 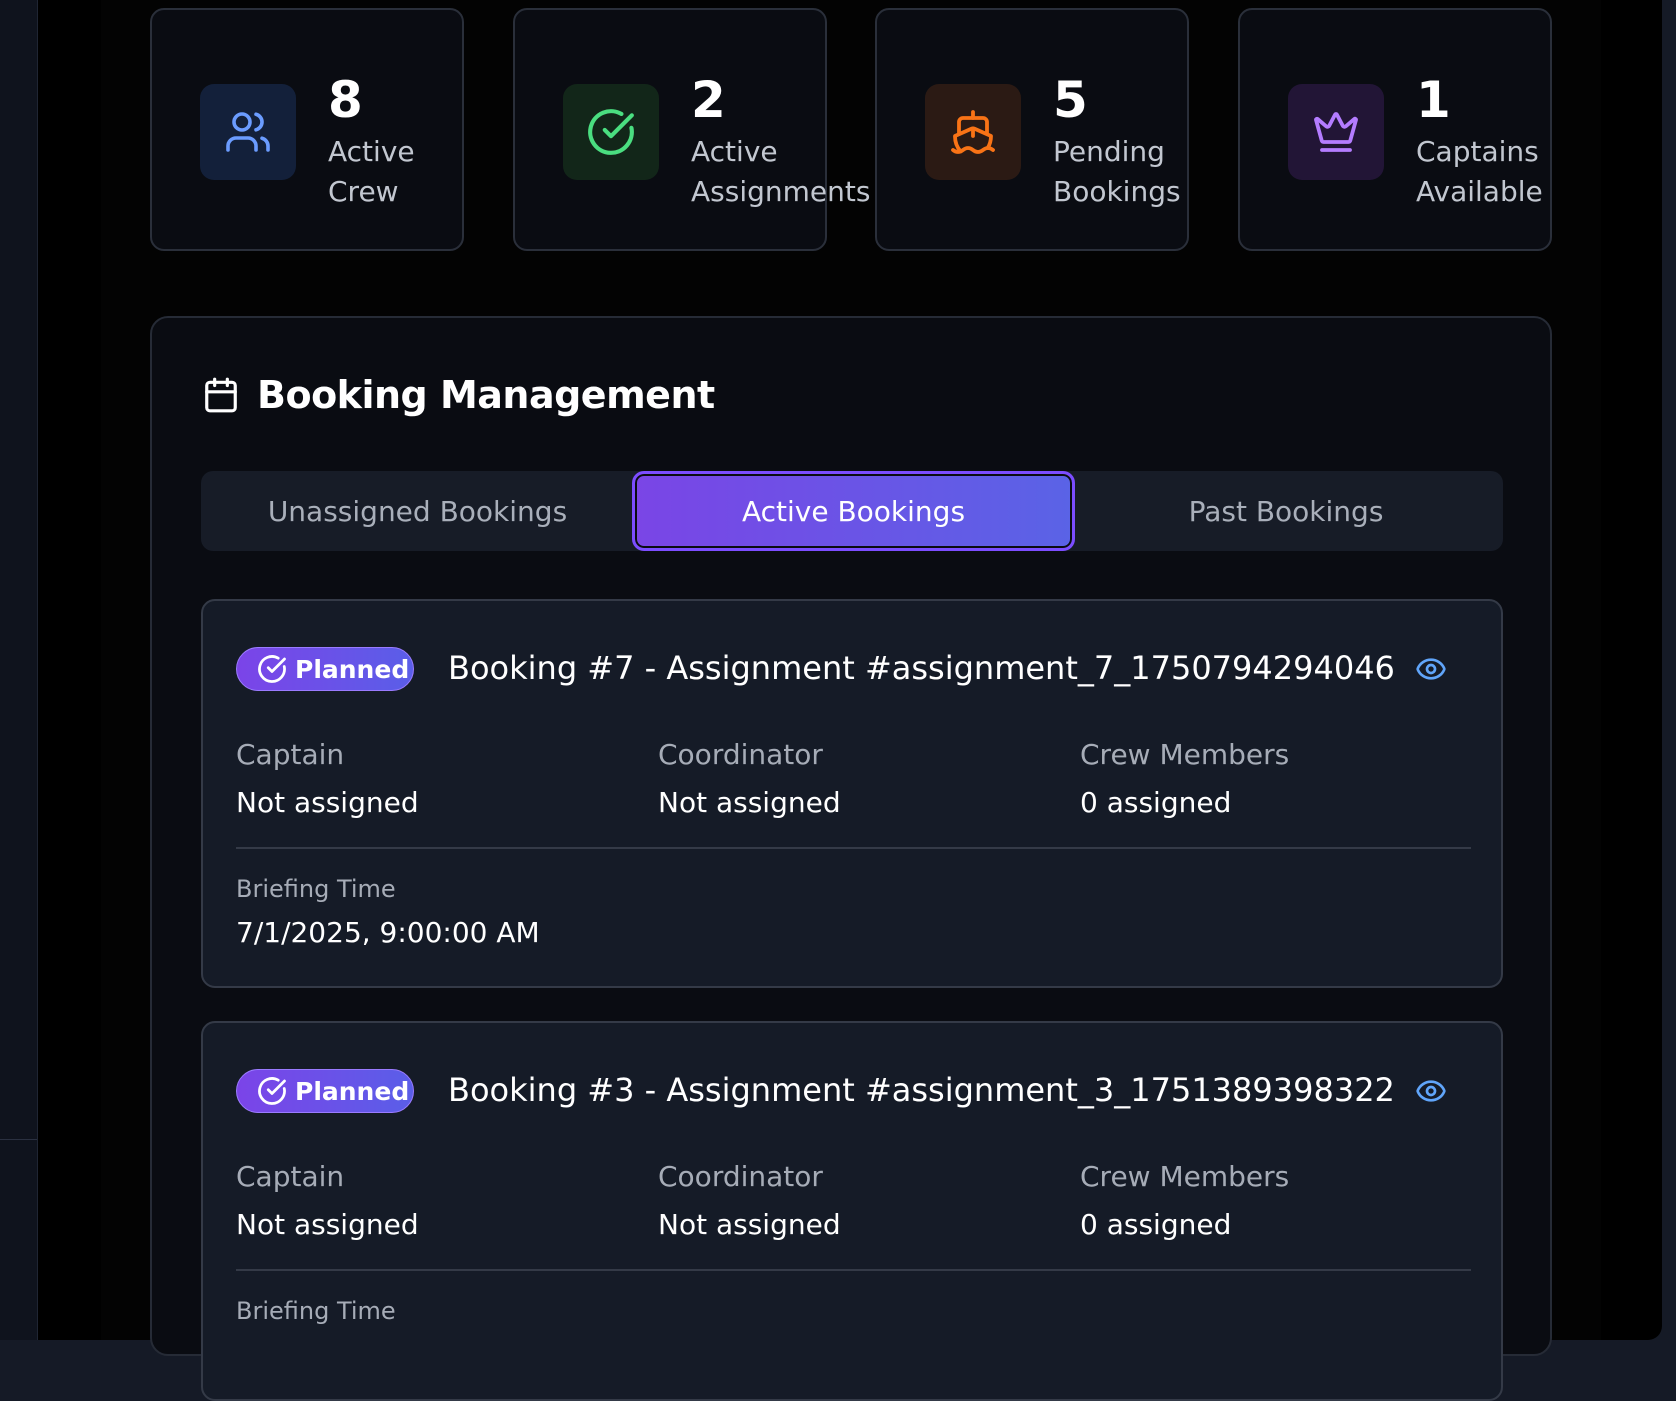 What do you see at coordinates (1032, 129) in the screenshot?
I see `stat-card-pending-bookings: 5 Pending Bookings` at bounding box center [1032, 129].